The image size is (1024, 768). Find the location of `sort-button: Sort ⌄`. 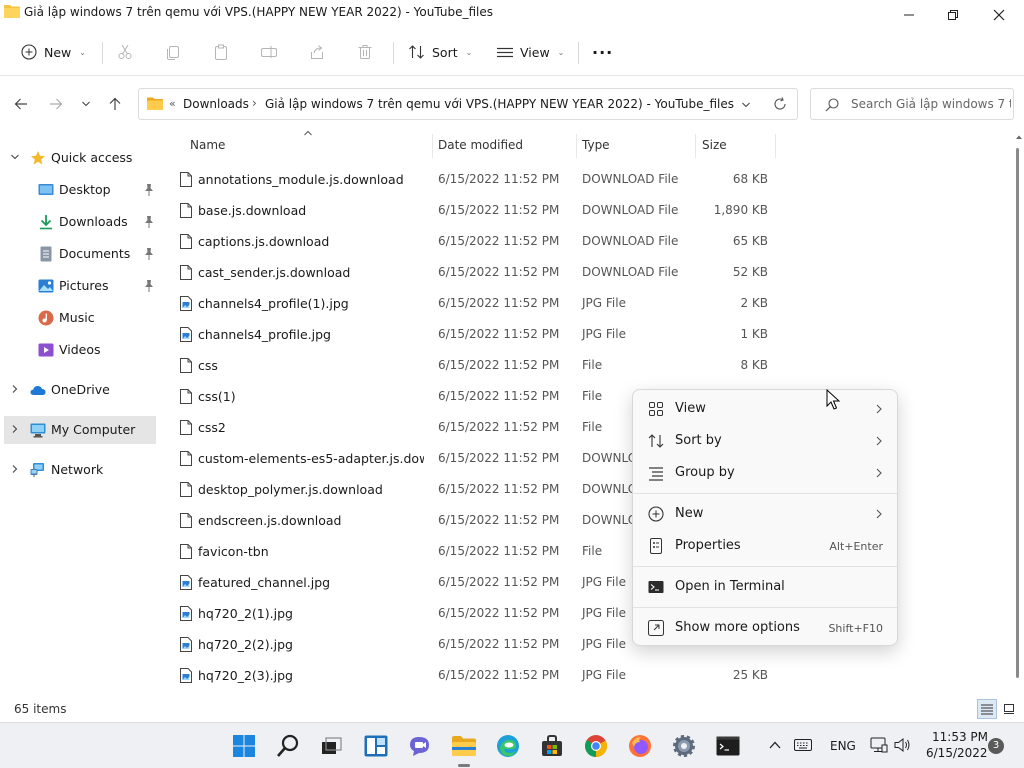

sort-button: Sort ⌄ is located at coordinates (440, 52).